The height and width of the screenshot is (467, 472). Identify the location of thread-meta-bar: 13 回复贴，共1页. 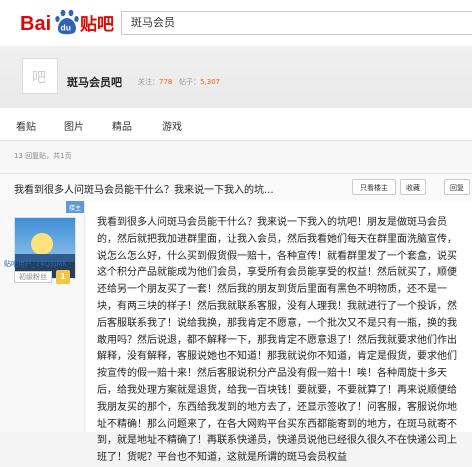
(236, 157).